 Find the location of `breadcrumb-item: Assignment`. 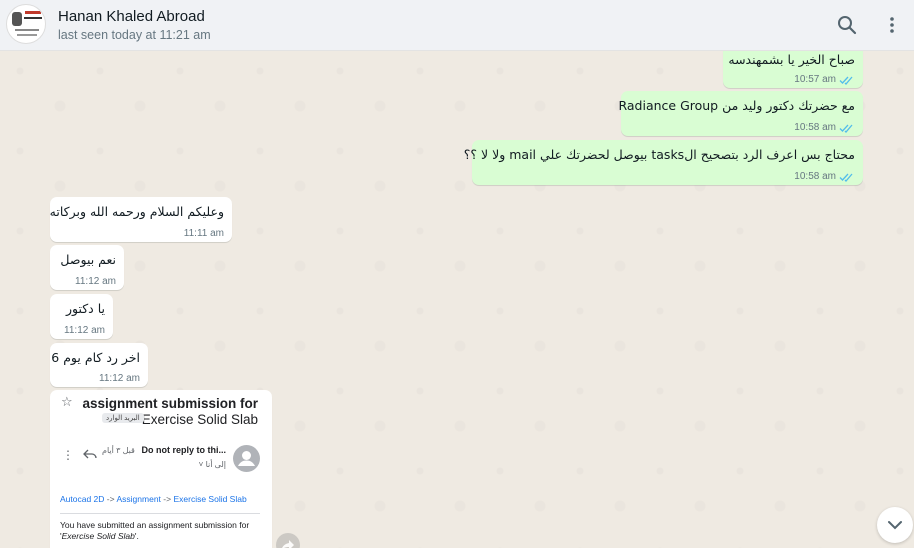

breadcrumb-item: Assignment is located at coordinates (138, 499).